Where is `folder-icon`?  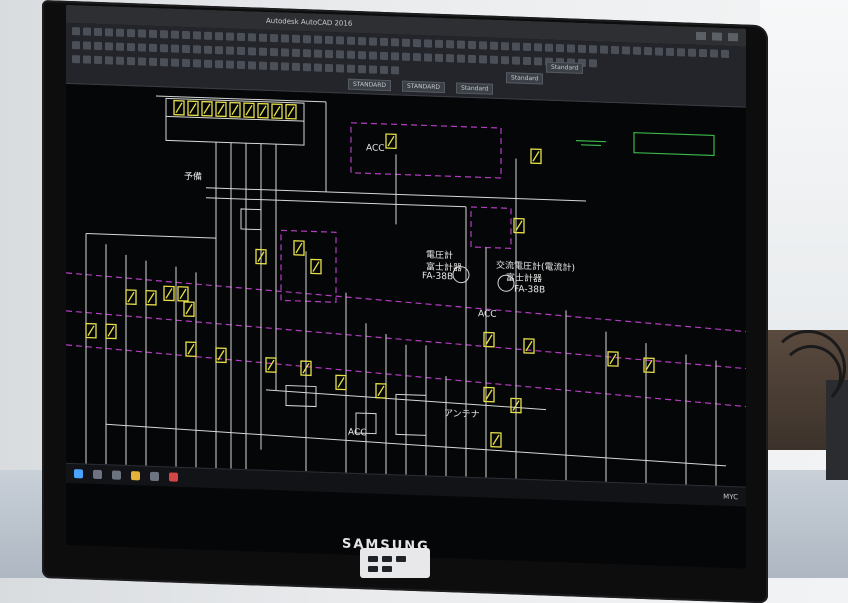 folder-icon is located at coordinates (135, 476).